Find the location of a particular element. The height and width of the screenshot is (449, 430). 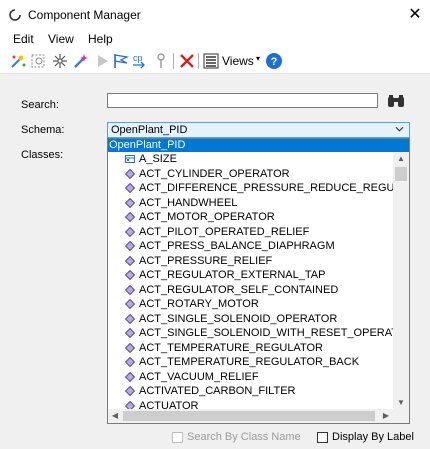

class-list-item-label: ACT_VACUUM_RELIEF is located at coordinates (199, 376).